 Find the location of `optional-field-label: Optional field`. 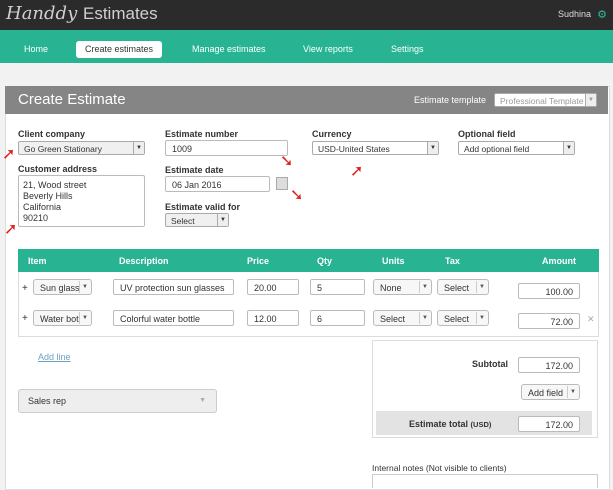

optional-field-label: Optional field is located at coordinates (487, 134).